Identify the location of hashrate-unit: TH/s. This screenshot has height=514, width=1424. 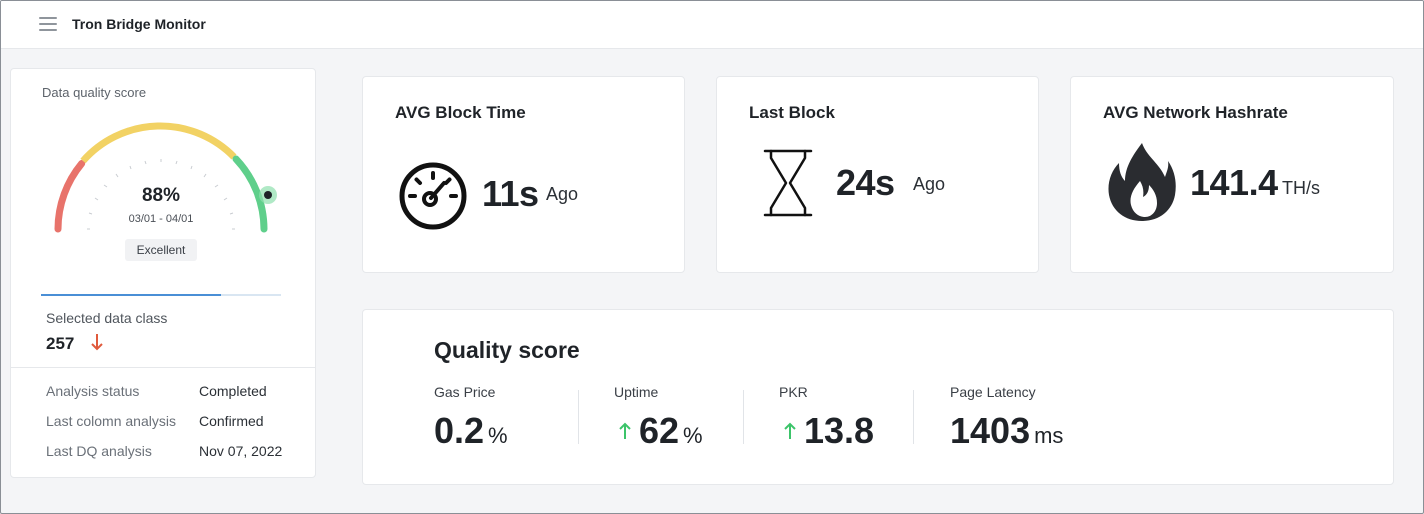
(1301, 188).